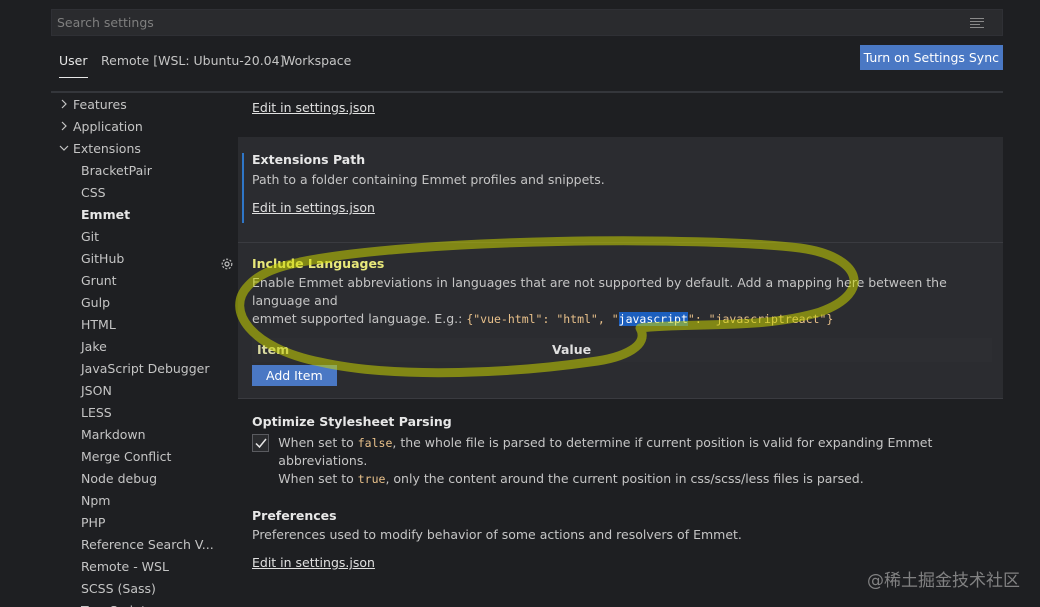 The height and width of the screenshot is (607, 1040). I want to click on toc-ext-item: Grunt, so click(145, 280).